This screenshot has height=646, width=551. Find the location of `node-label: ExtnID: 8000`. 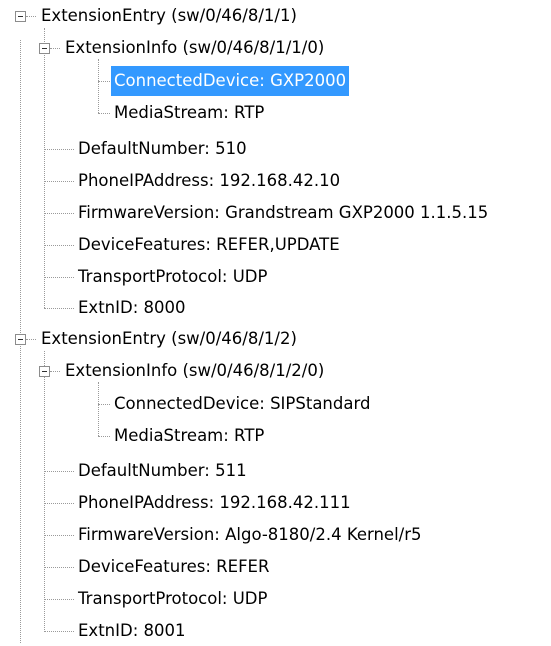

node-label: ExtnID: 8000 is located at coordinates (132, 307).